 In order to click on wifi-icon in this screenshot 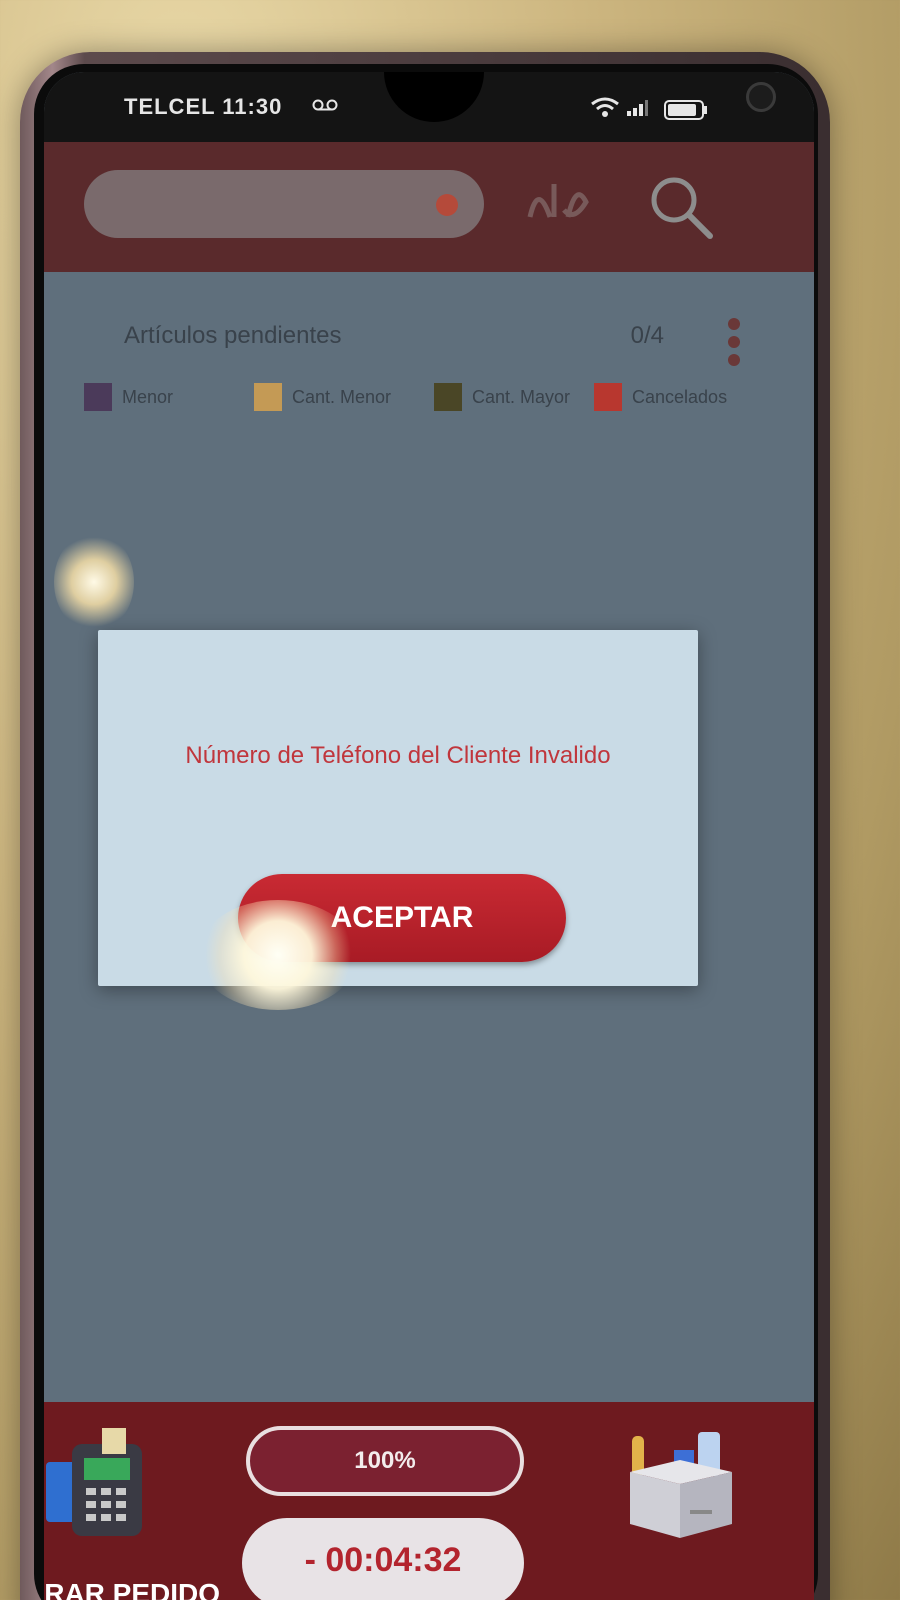, I will do `click(605, 107)`.